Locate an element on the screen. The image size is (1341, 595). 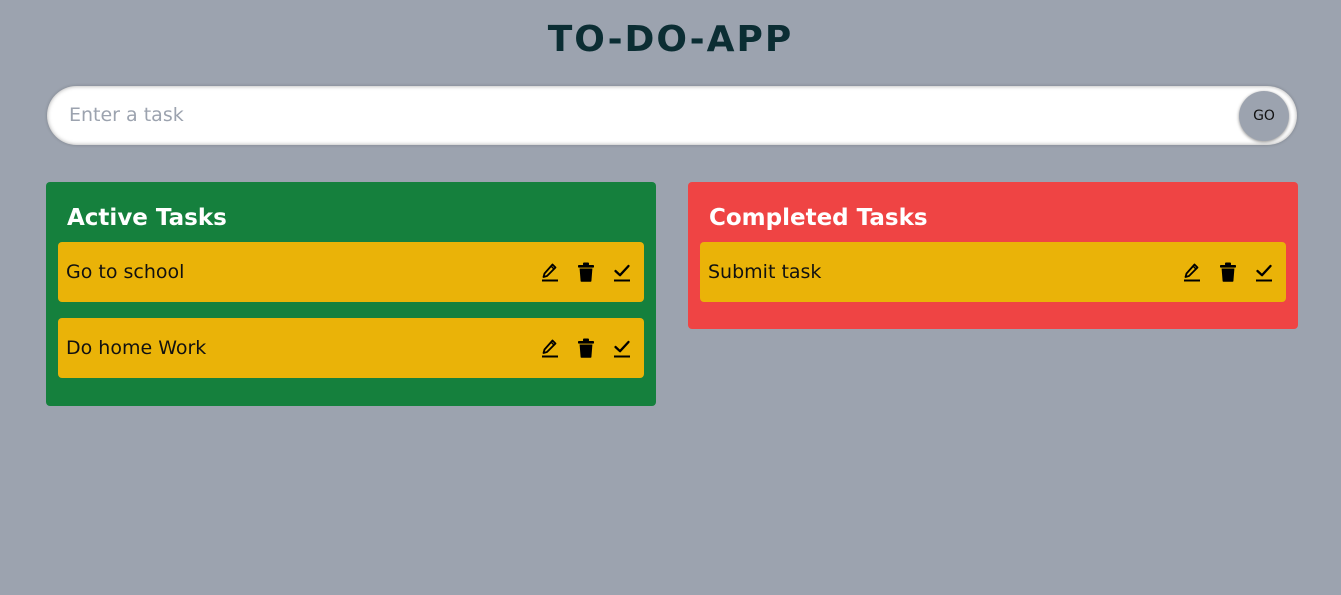
go-button: GO is located at coordinates (1264, 116).